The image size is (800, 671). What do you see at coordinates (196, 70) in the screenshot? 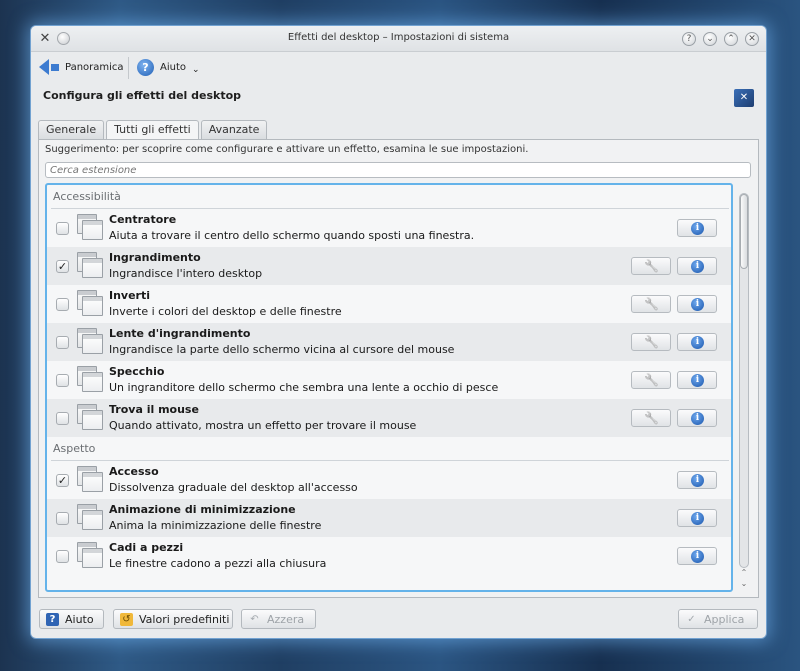
I see `chevron-down-icon: ⌄` at bounding box center [196, 70].